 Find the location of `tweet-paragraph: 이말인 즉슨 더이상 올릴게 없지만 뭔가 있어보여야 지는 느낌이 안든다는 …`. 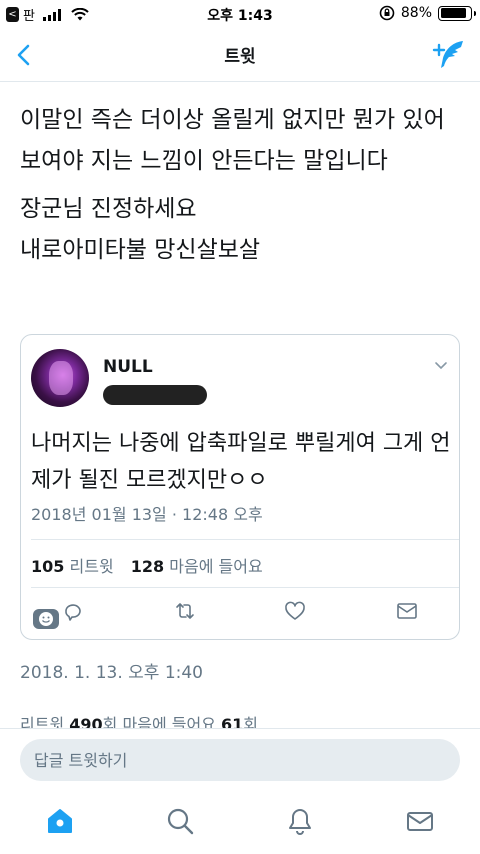

tweet-paragraph: 이말인 즉슨 더이상 올릴게 없지만 뭔가 있어보여야 지는 느낌이 안든다는 … is located at coordinates (232, 140).